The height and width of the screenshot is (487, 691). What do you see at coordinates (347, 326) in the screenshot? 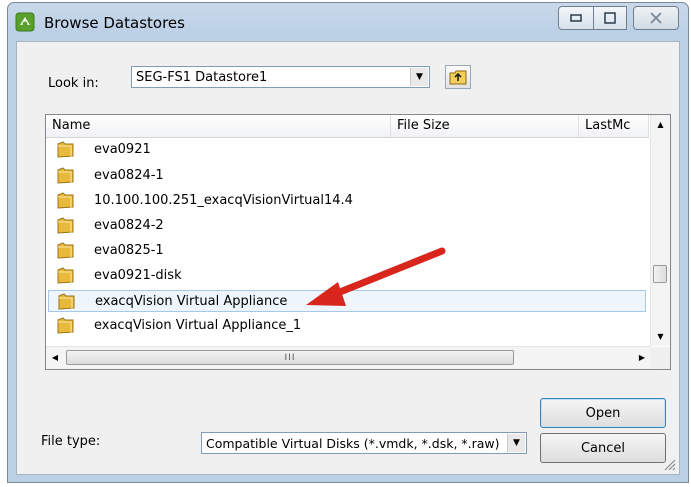
I see `list-item: exacqVision Virtual Appliance_1` at bounding box center [347, 326].